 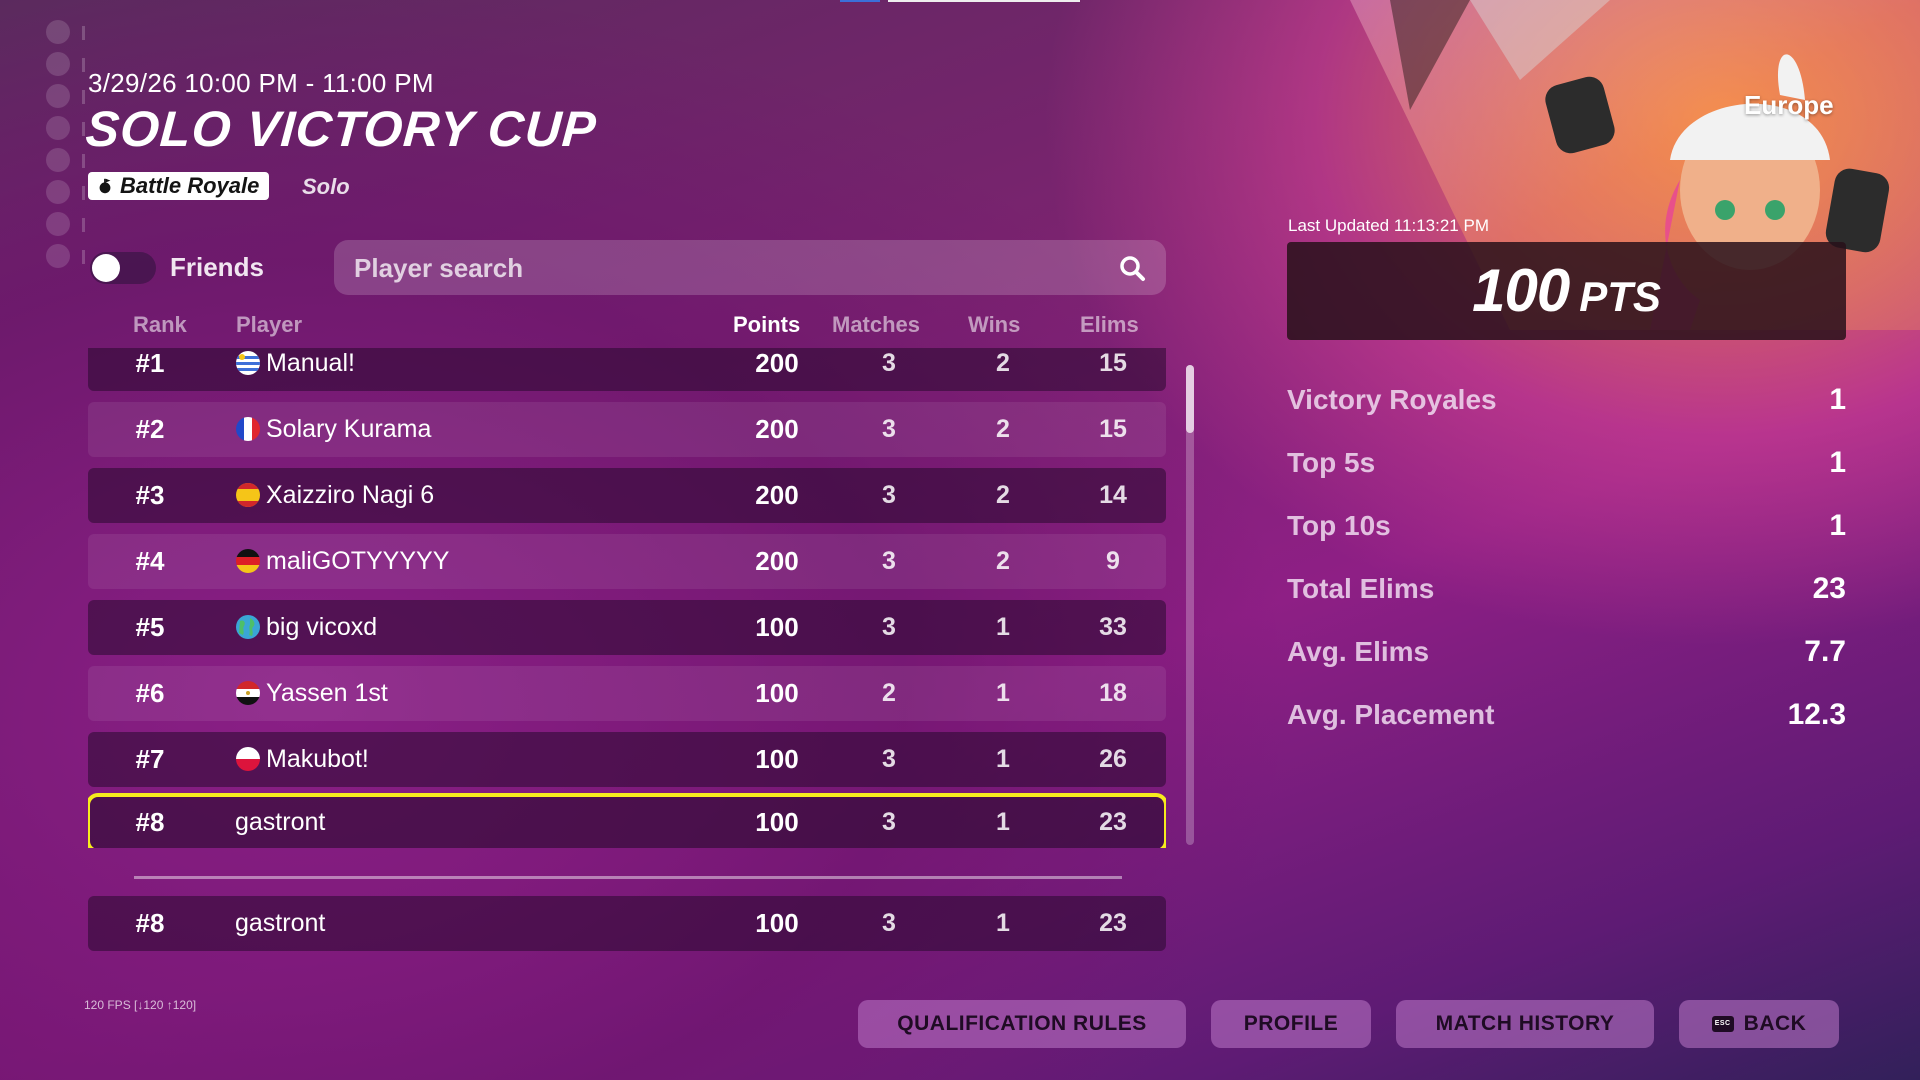 I want to click on elims-cell: 9, so click(x=1113, y=561).